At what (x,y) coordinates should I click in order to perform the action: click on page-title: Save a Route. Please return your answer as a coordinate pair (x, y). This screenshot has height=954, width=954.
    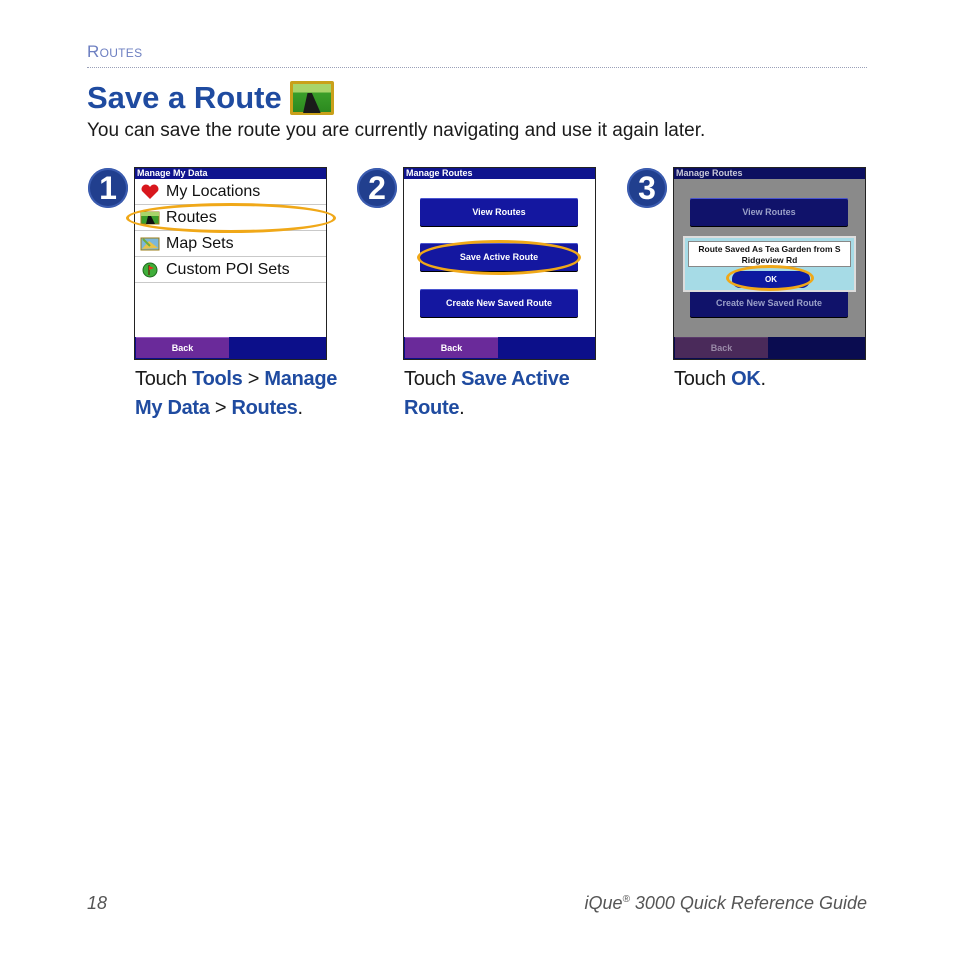
    Looking at the image, I should click on (210, 98).